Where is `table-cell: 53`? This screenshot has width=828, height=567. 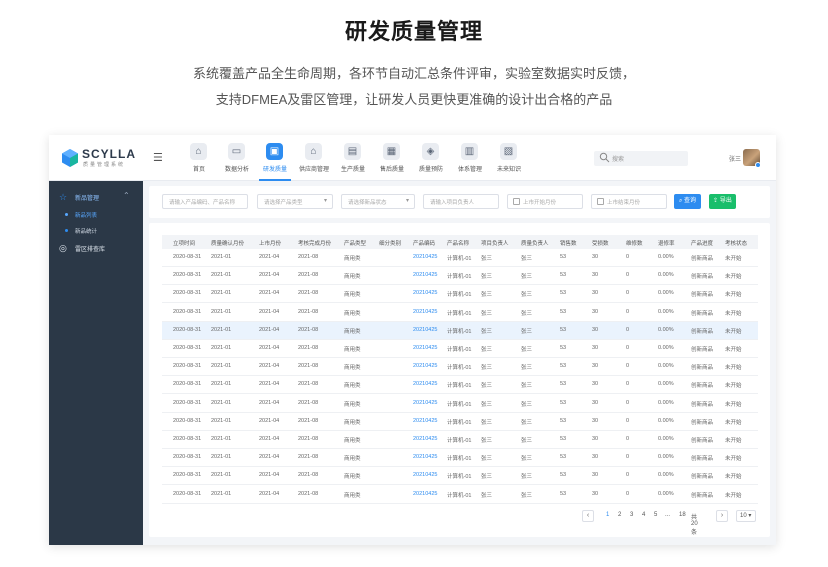
table-cell: 53 is located at coordinates (563, 311).